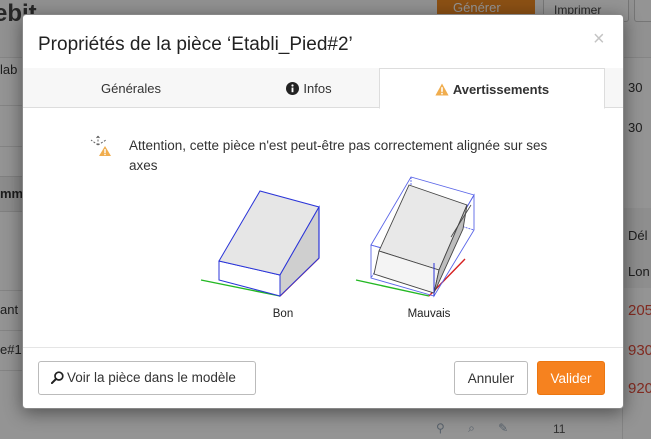 Image resolution: width=651 pixels, height=439 pixels. Describe the element at coordinates (293, 90) in the screenshot. I see `info-circle-icon` at that location.